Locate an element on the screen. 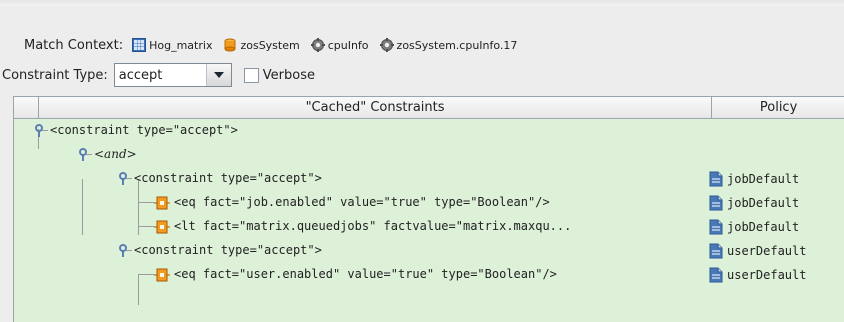  constraint-type-label: Constraint Type: is located at coordinates (55, 75).